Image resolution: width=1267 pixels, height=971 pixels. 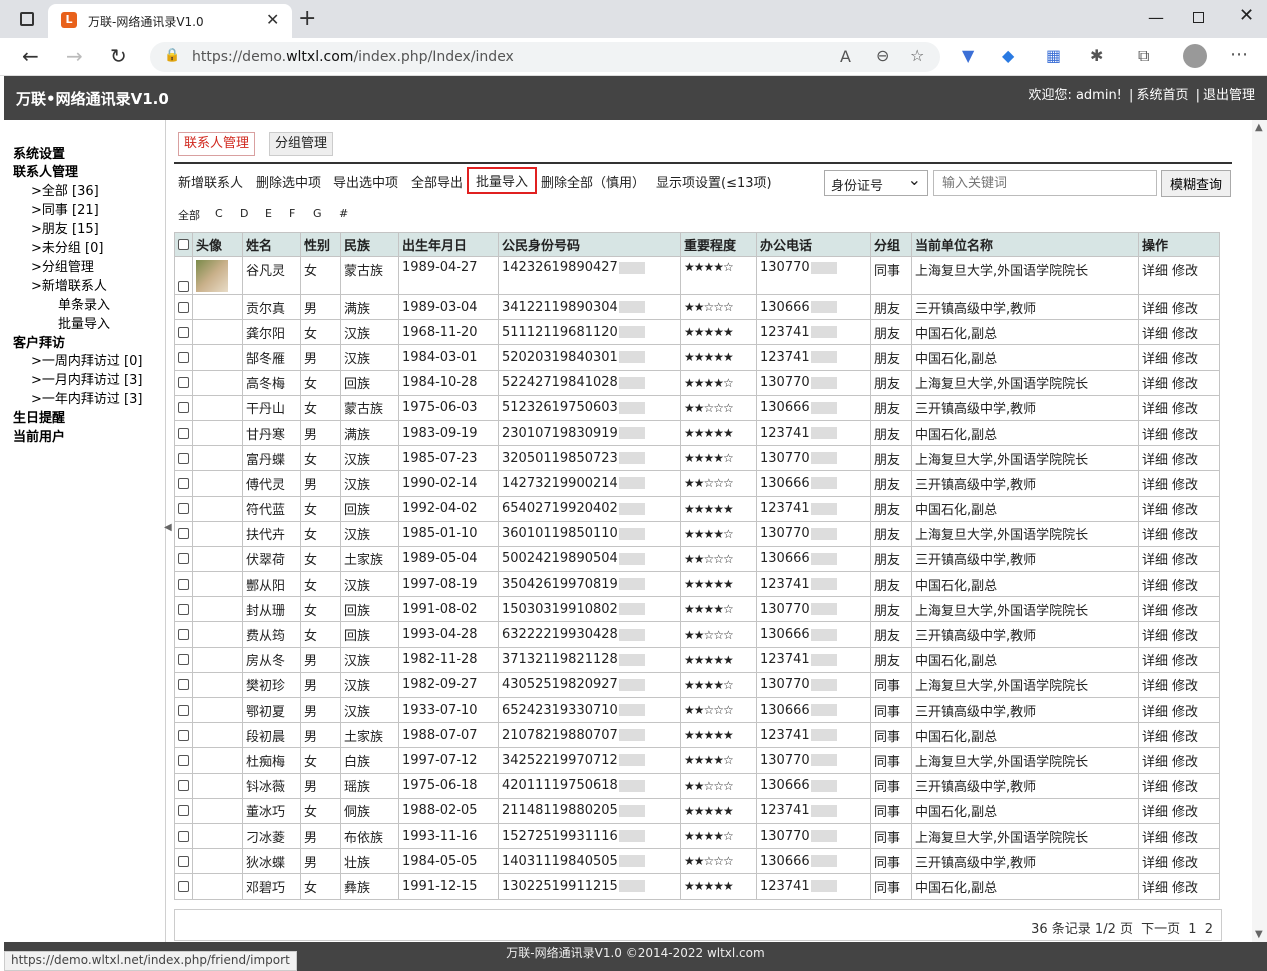 I want to click on pager-page-2: 2, so click(x=1209, y=929).